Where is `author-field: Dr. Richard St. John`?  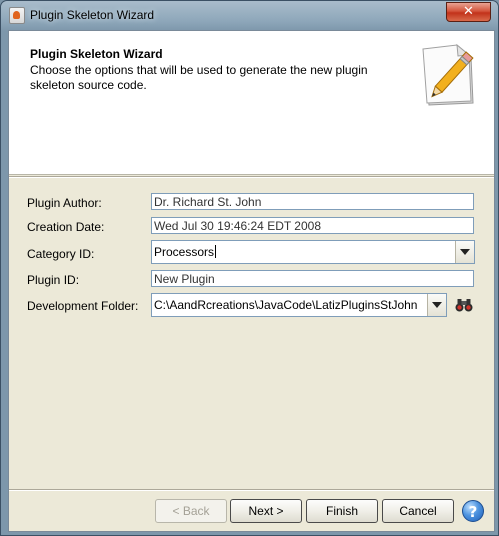 author-field: Dr. Richard St. John is located at coordinates (312, 201).